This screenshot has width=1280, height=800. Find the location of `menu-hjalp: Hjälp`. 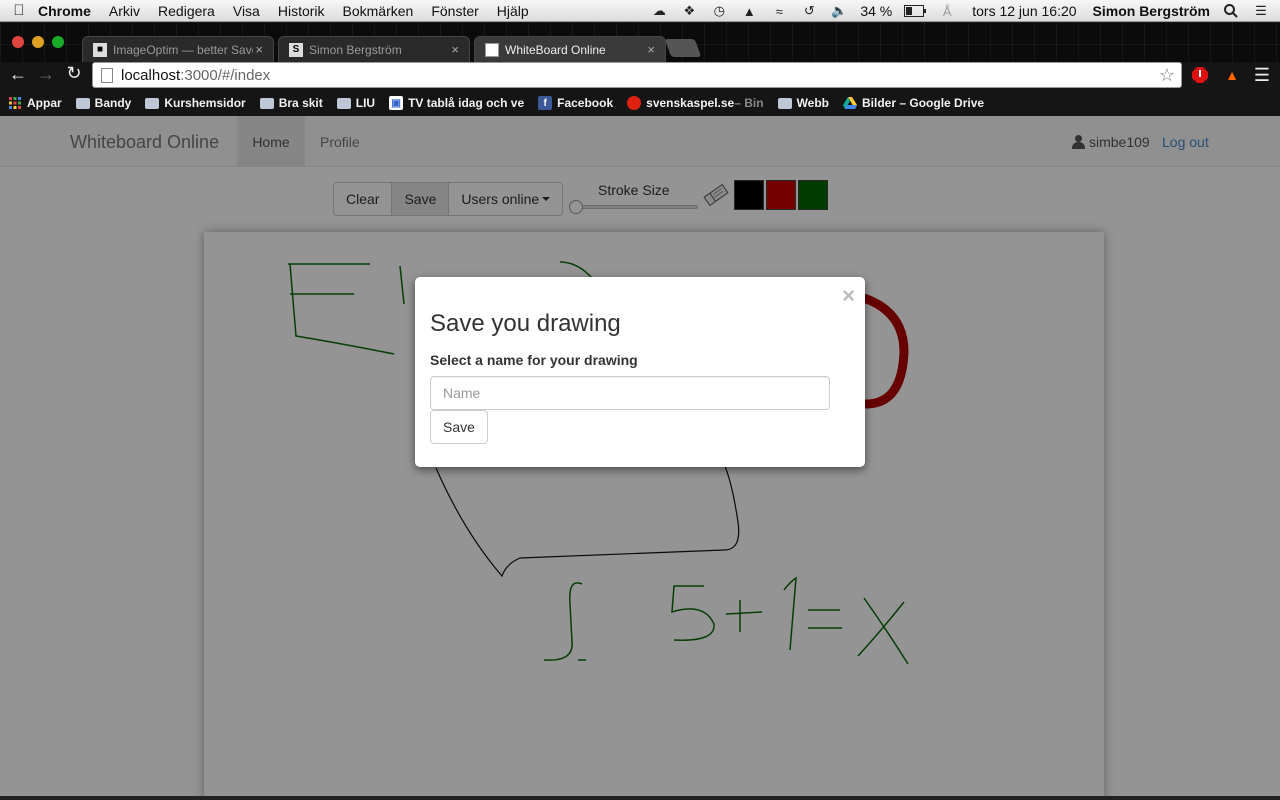

menu-hjalp: Hjälp is located at coordinates (513, 11).